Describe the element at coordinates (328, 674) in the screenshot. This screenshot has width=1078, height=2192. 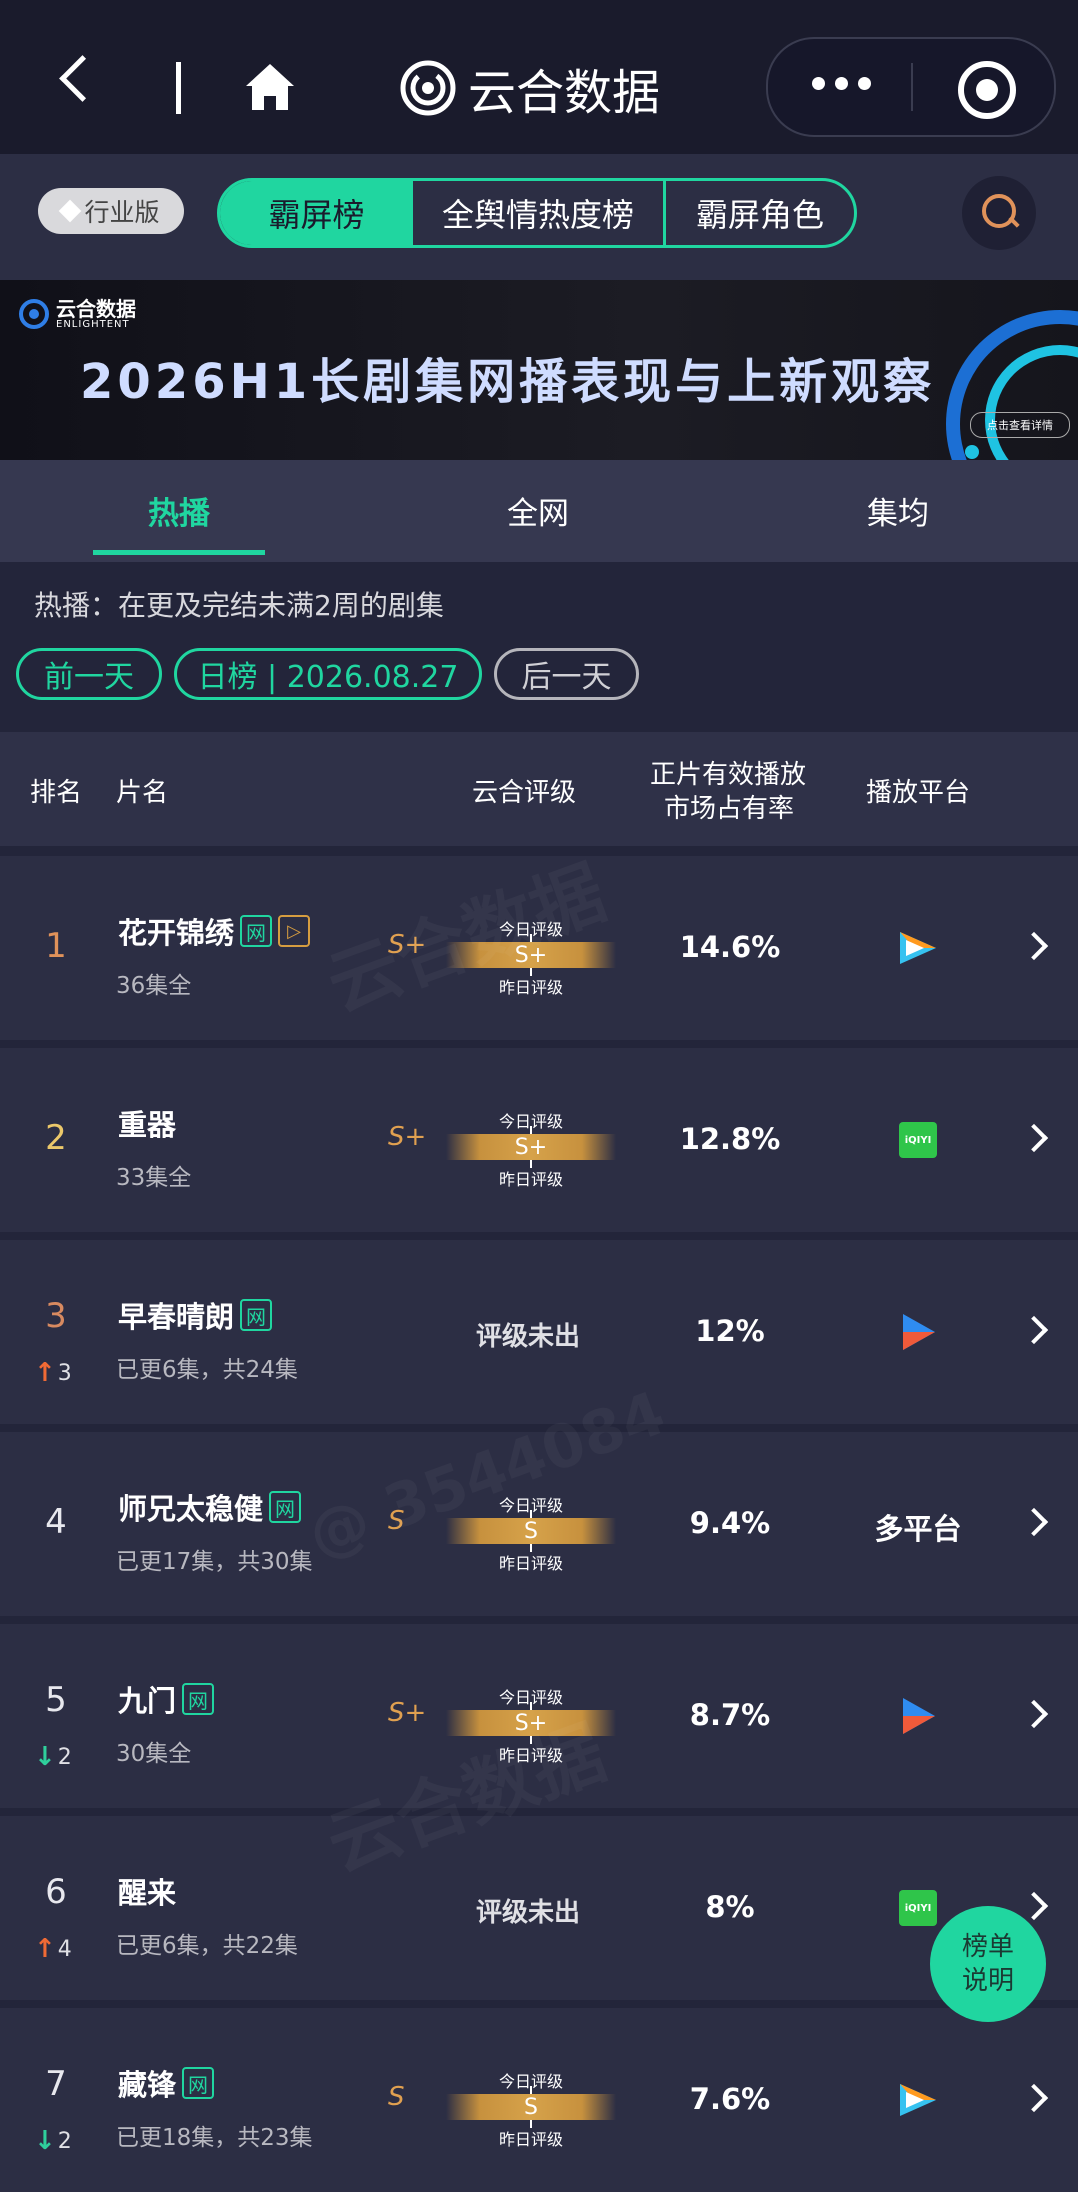
I see `date-selector: 日榜 | 2026.08.27` at that location.